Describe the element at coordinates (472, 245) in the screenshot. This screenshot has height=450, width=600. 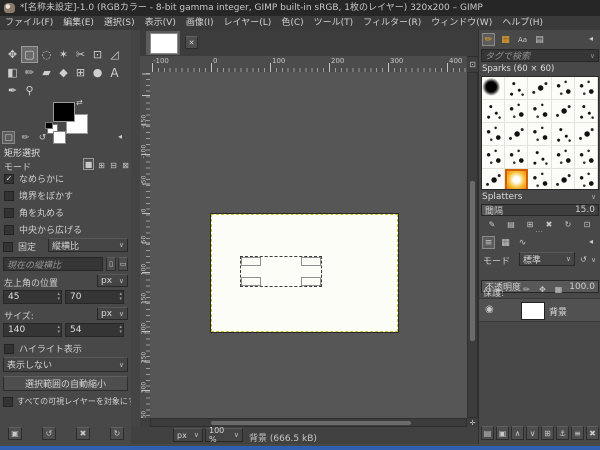
I see `vertical-scrollbar` at that location.